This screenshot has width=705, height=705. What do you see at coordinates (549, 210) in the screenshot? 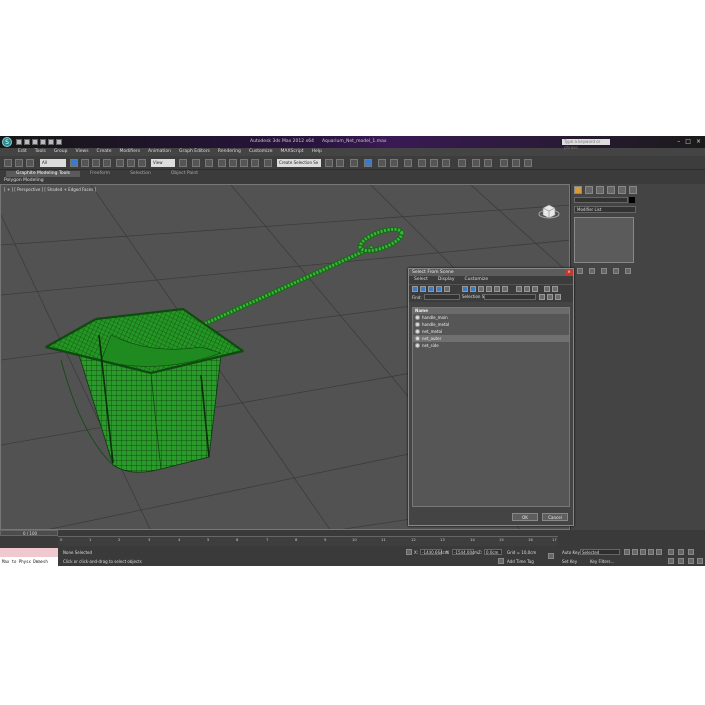
I see `viewcube-icon` at bounding box center [549, 210].